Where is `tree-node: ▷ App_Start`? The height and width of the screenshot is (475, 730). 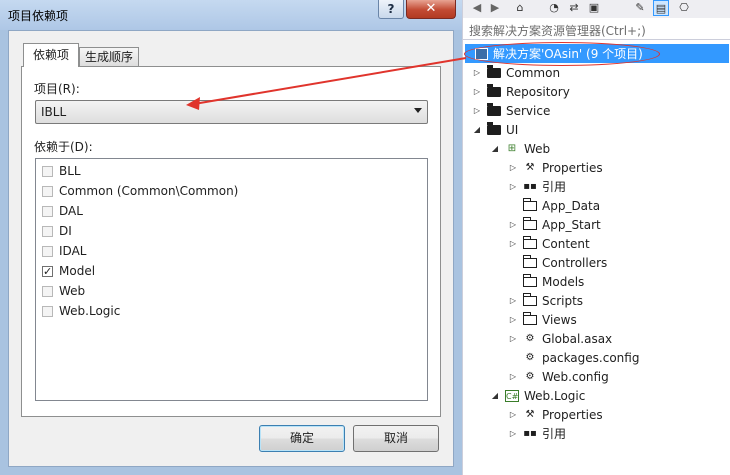
tree-node: ▷ App_Start is located at coordinates (555, 224).